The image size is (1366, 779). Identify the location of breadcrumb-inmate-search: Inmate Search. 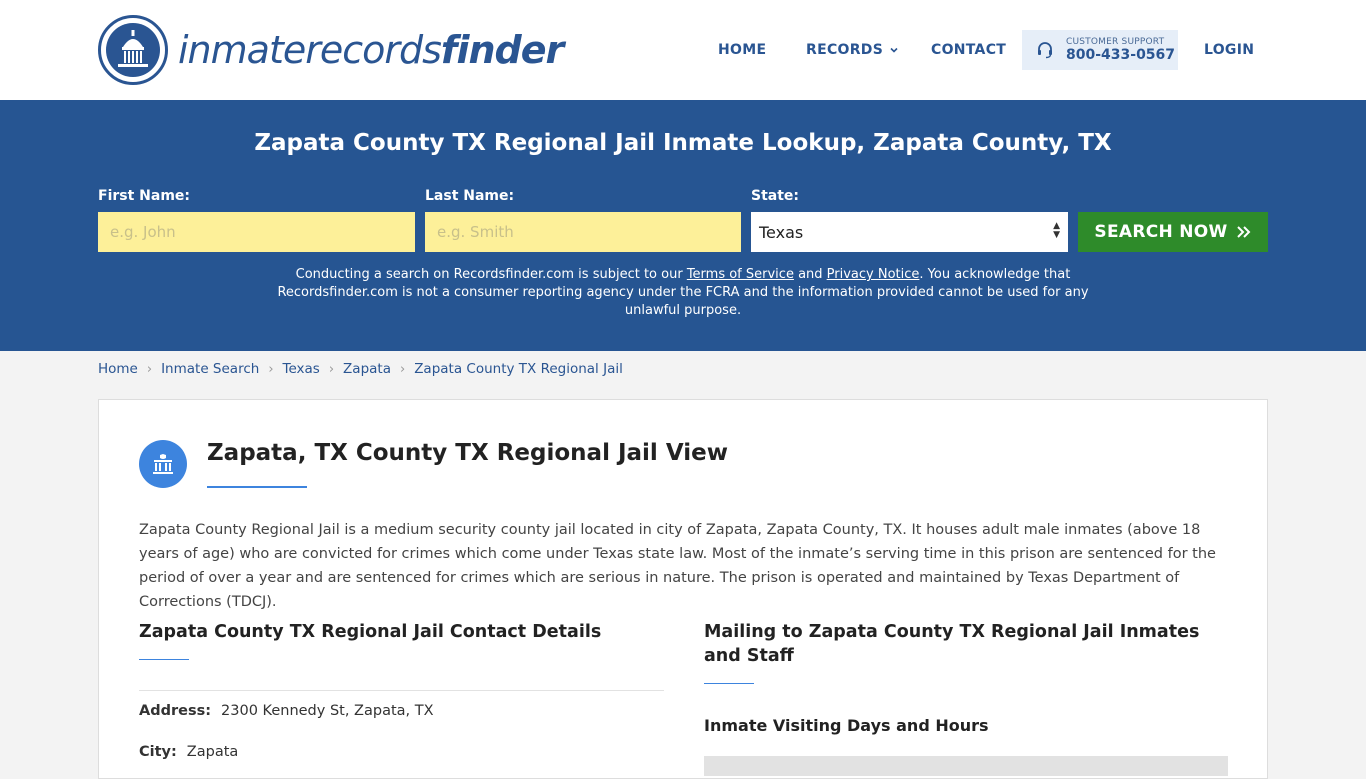
(210, 369).